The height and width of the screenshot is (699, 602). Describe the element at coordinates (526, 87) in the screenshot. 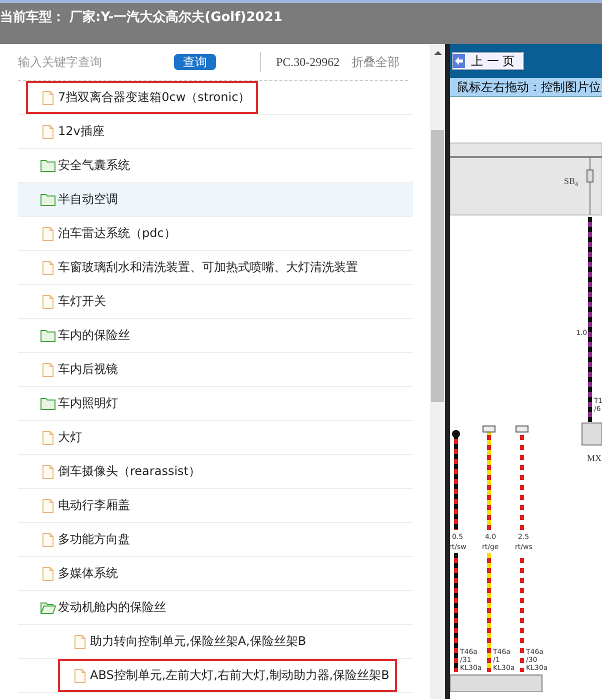

I see `drag-hint: 鼠标左右拖动：控制图片位` at that location.